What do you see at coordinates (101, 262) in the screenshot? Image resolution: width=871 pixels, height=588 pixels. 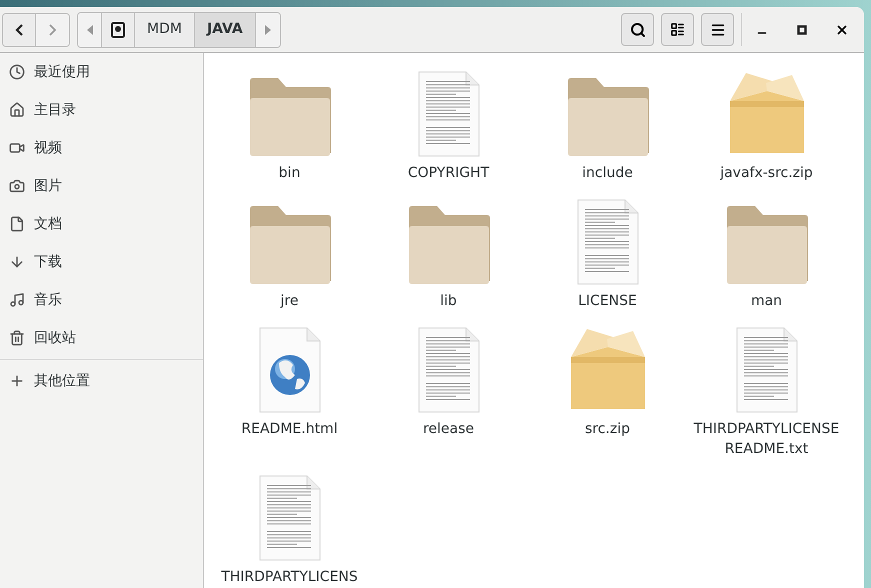 I see `sidebar-item: 下载` at bounding box center [101, 262].